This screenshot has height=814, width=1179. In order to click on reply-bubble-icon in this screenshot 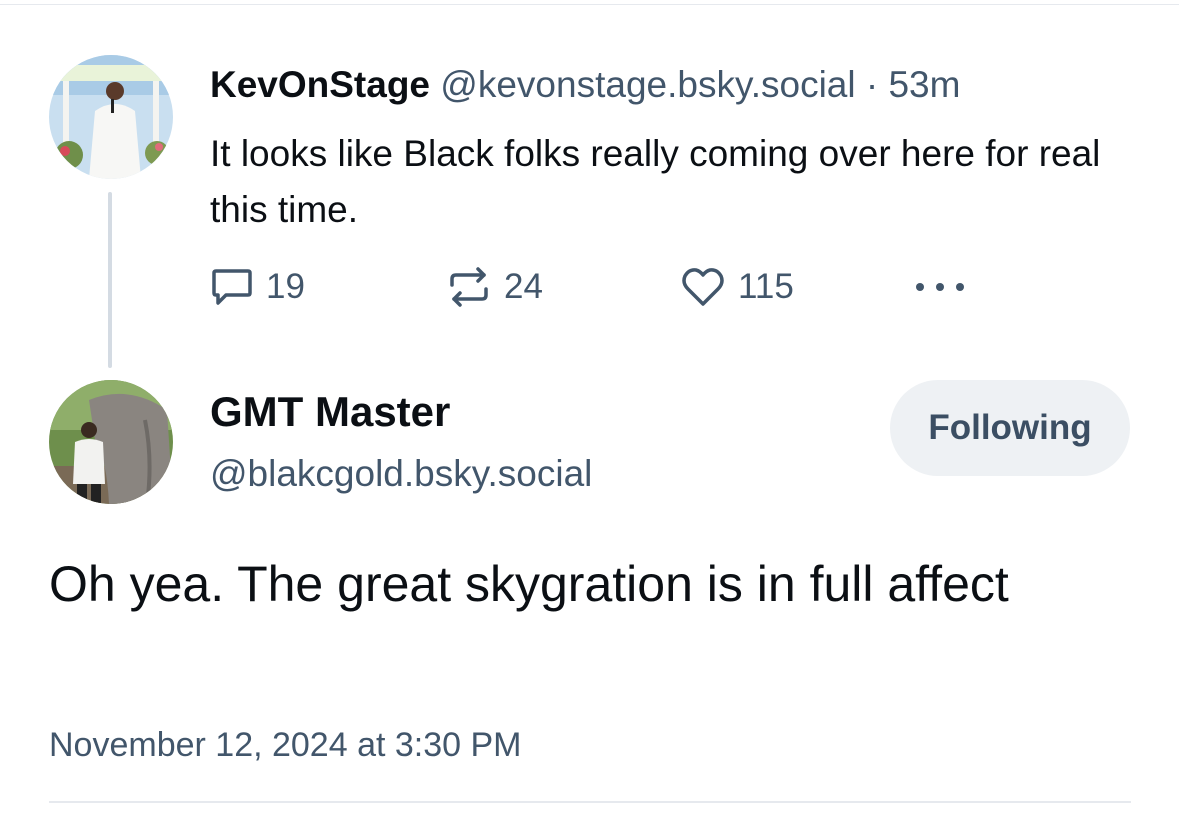, I will do `click(232, 287)`.